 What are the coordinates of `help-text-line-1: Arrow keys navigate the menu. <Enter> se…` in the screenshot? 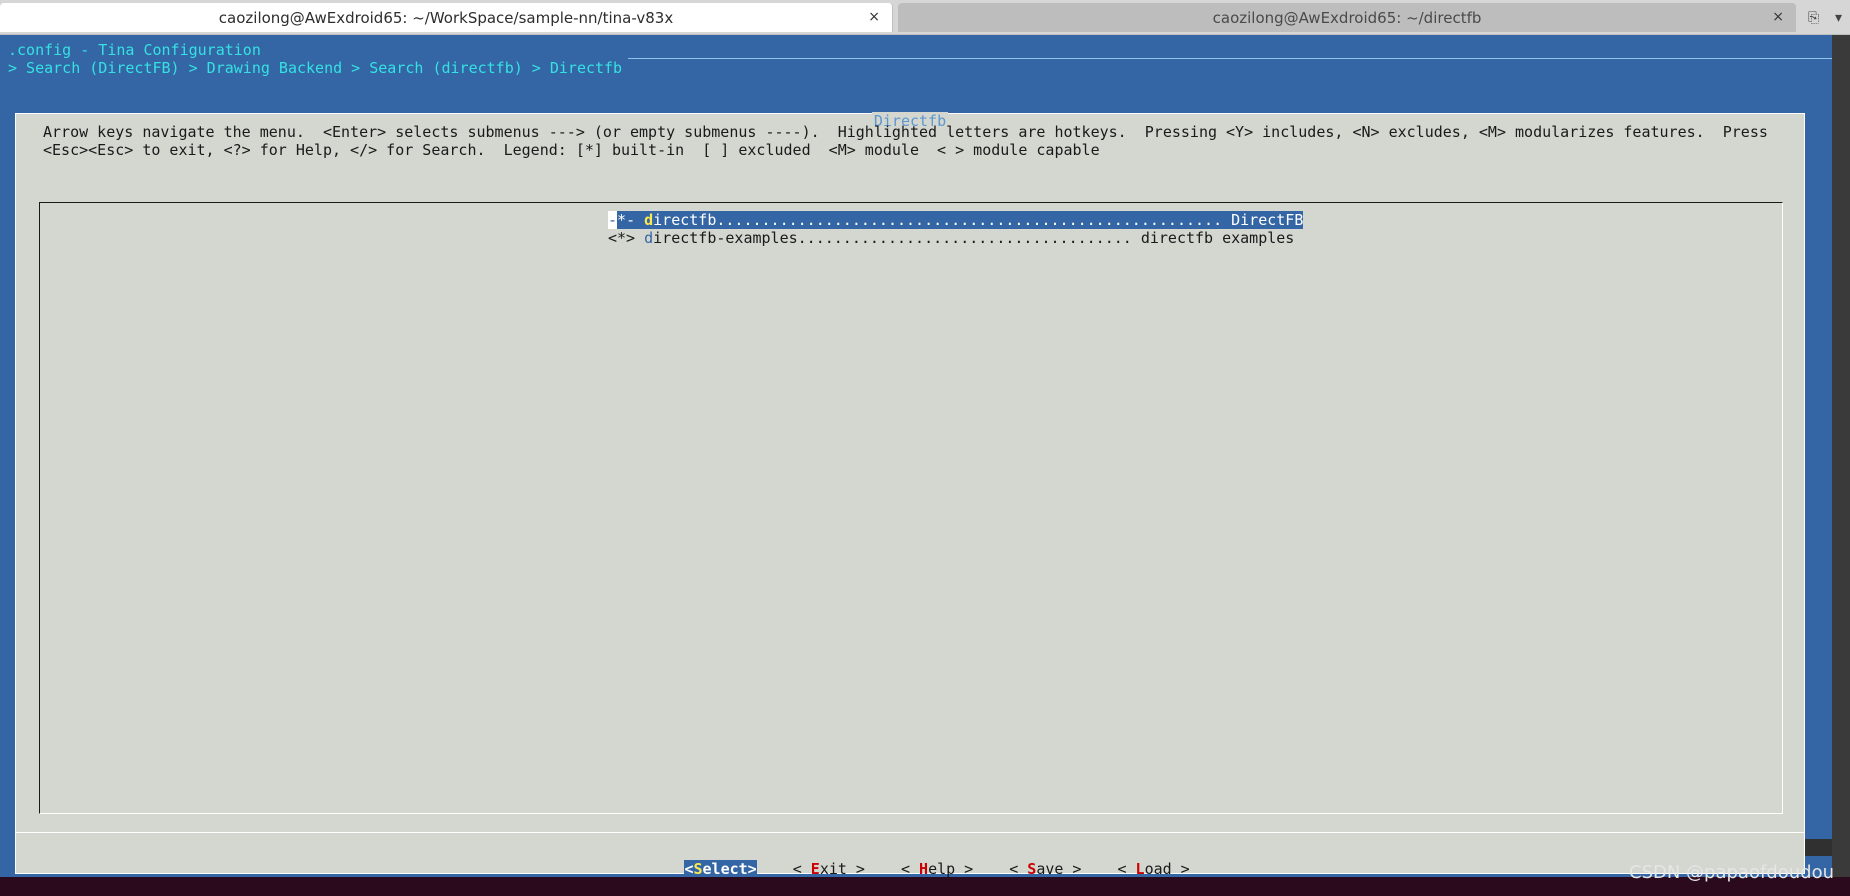 It's located at (905, 132).